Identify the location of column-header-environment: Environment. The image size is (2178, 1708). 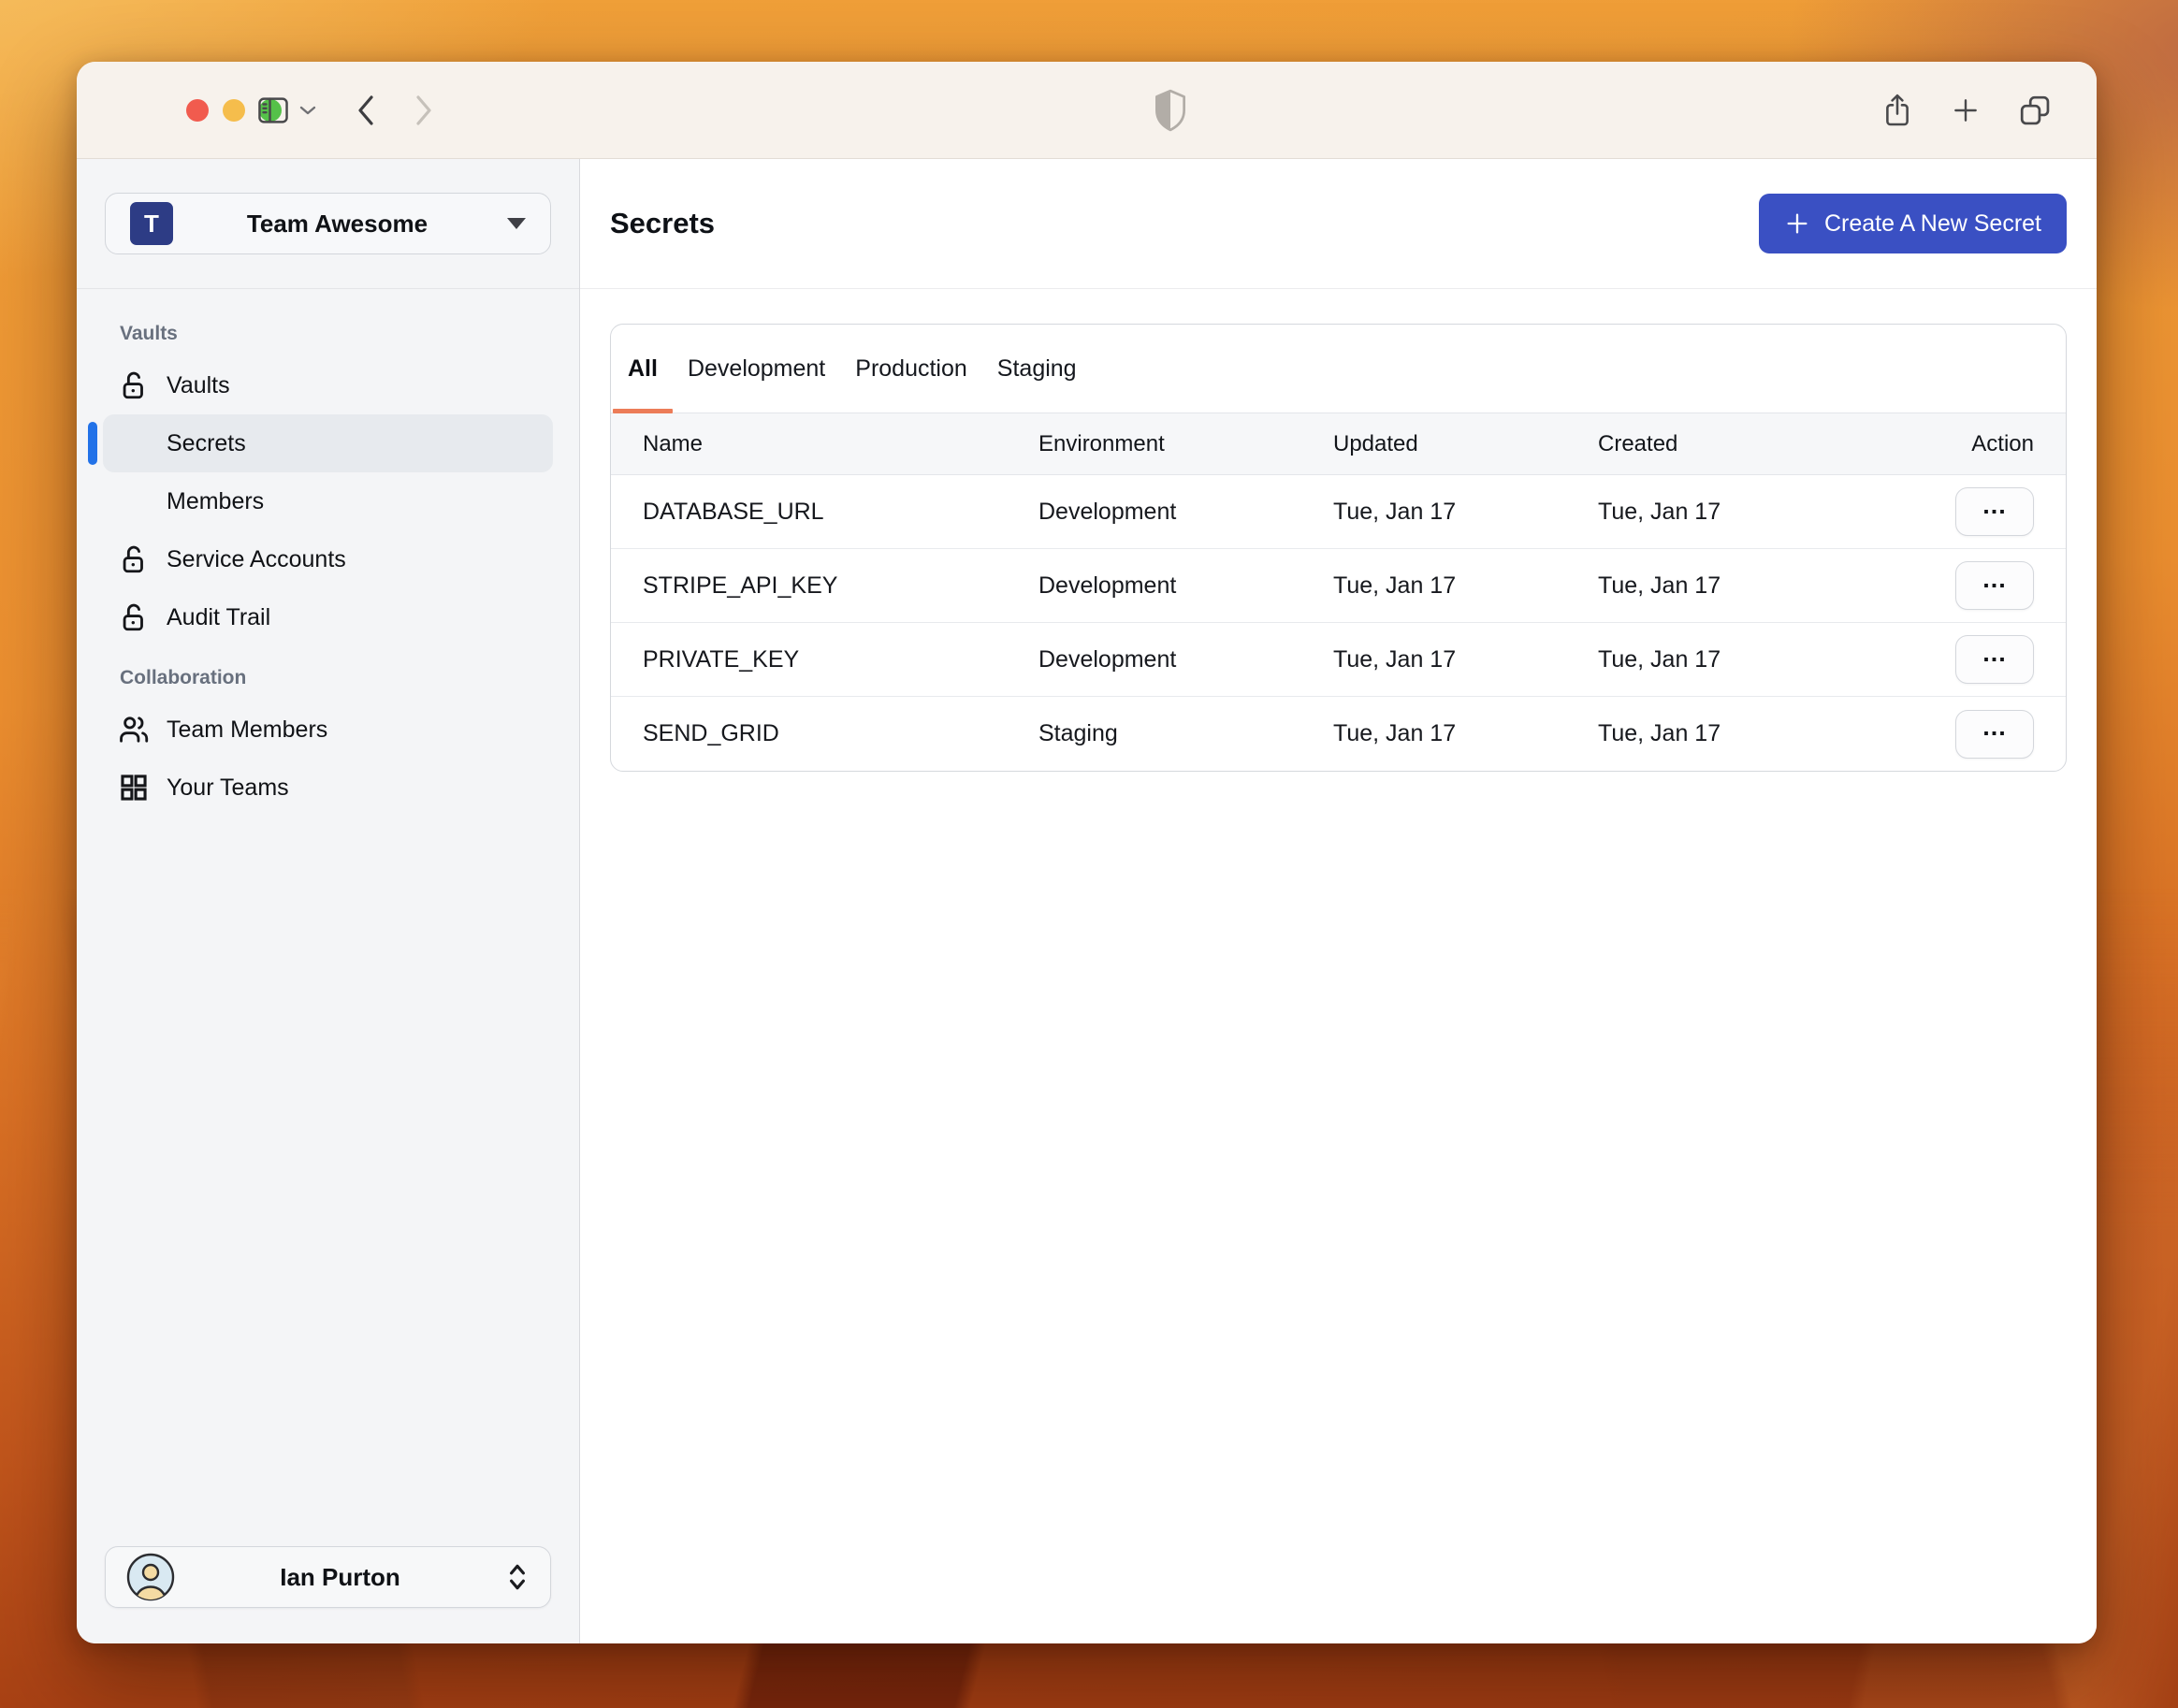
(1101, 443).